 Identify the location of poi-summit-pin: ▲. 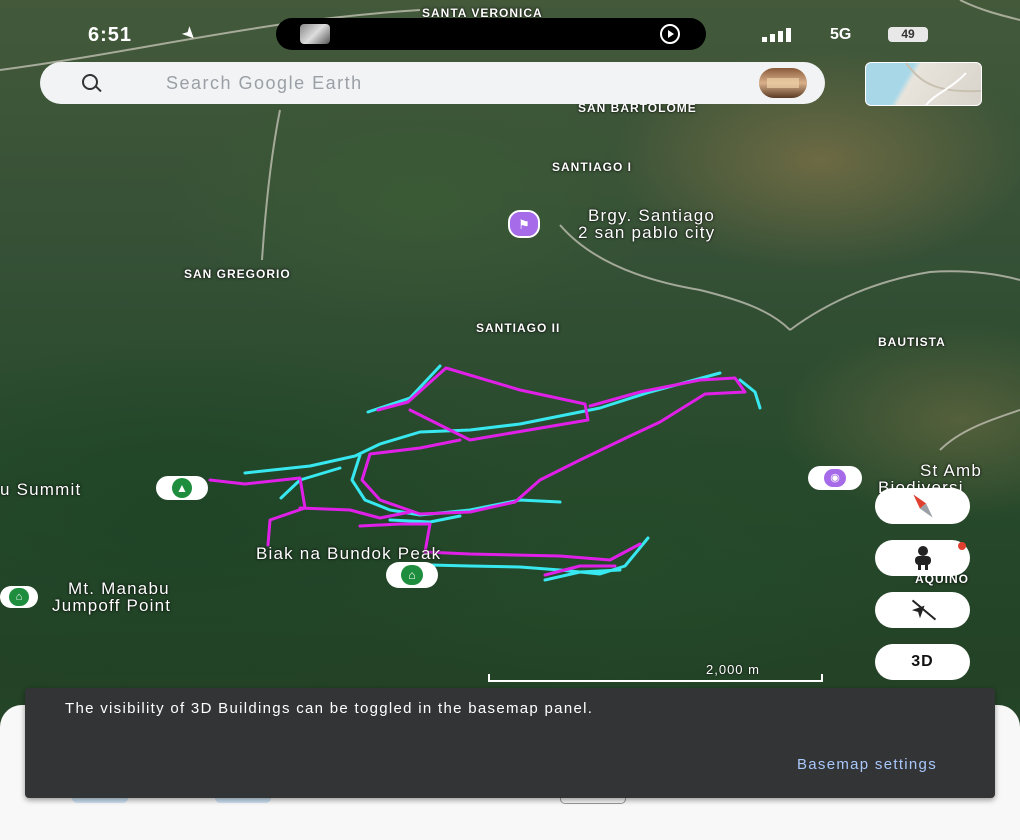
(182, 488).